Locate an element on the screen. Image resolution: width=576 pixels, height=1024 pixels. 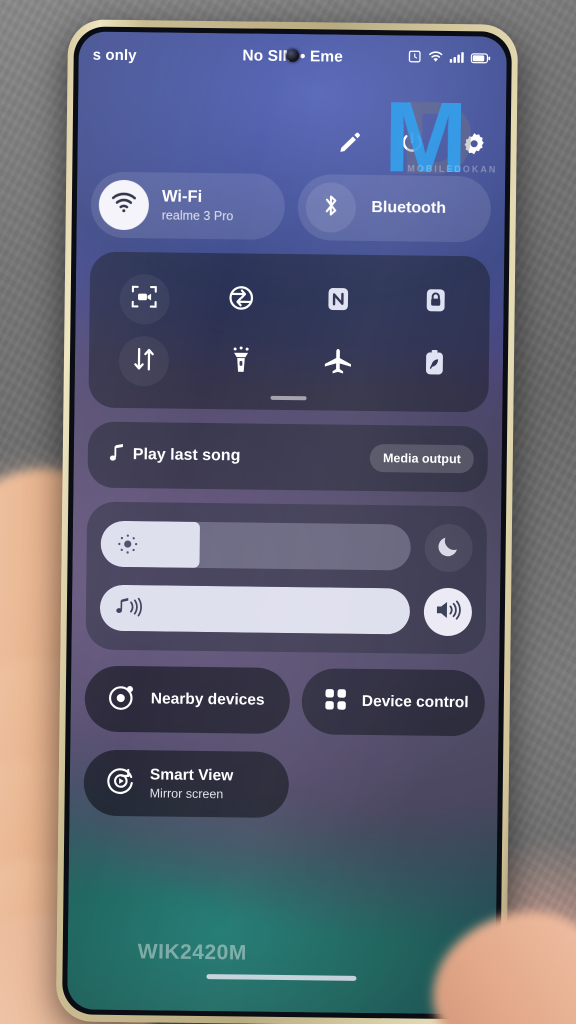
power-icon is located at coordinates (411, 145).